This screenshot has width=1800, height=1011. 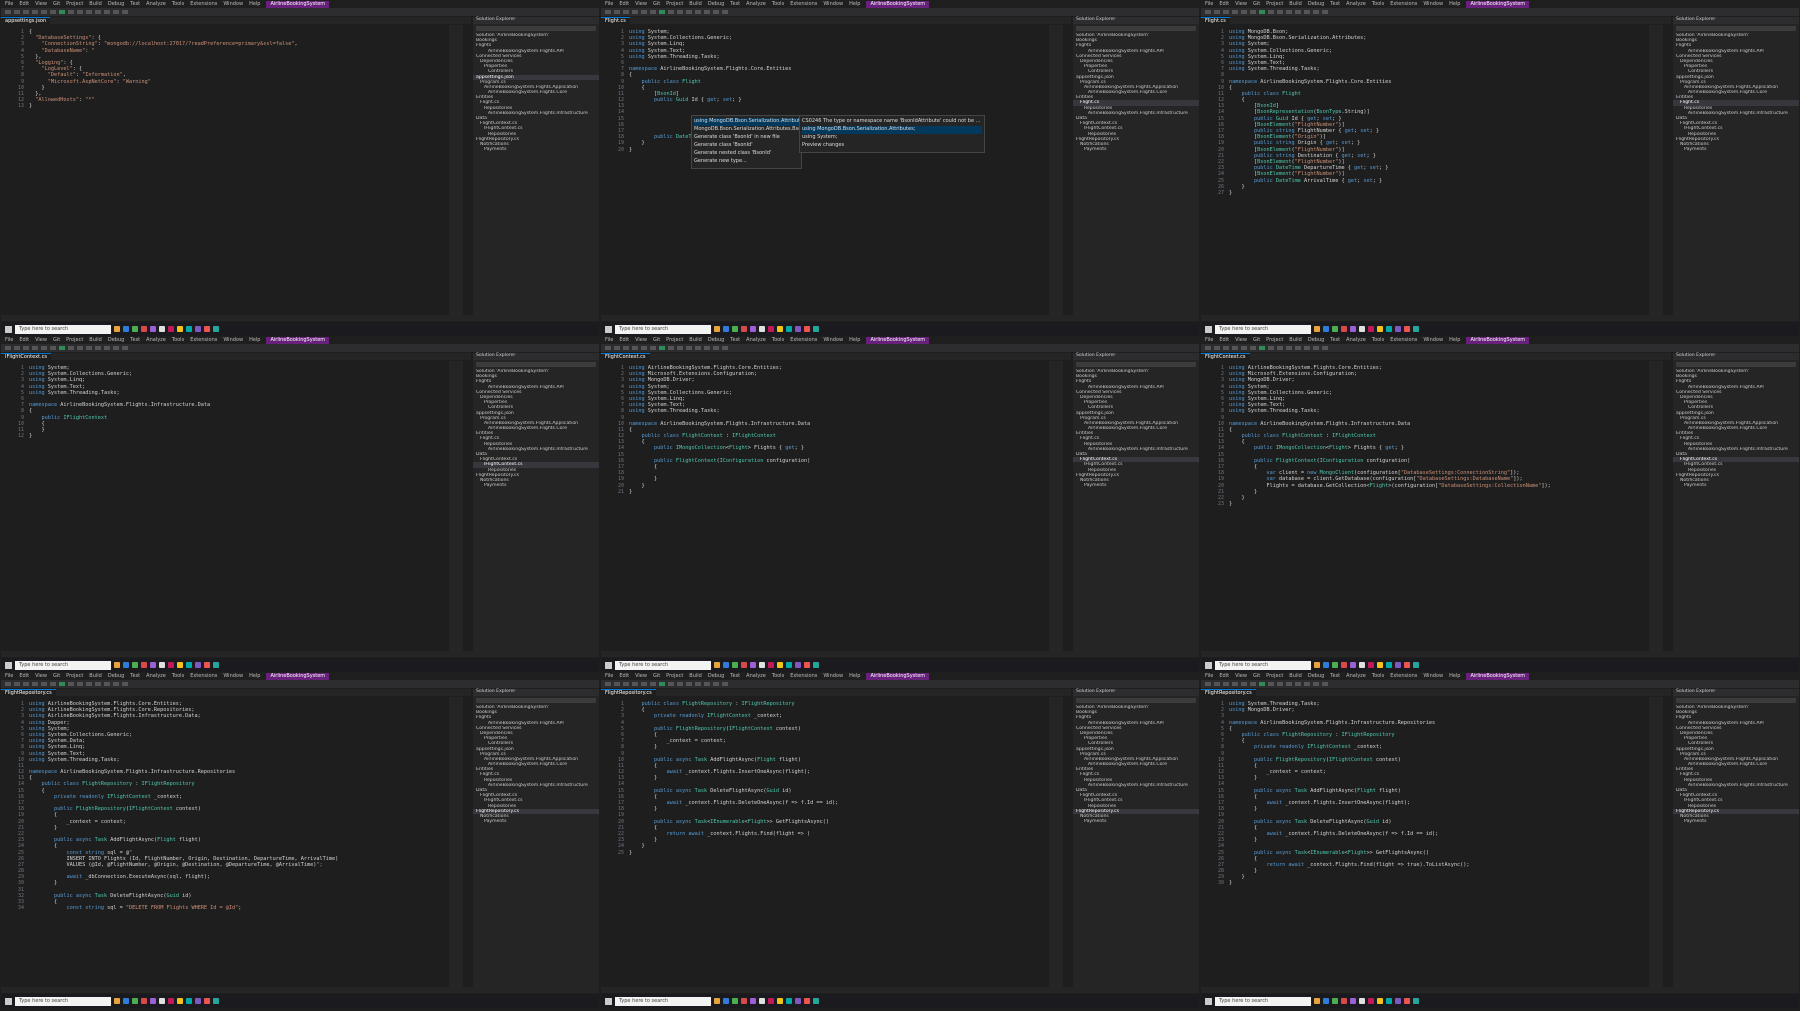 What do you see at coordinates (24, 676) in the screenshot?
I see `menu-item: Edit` at bounding box center [24, 676].